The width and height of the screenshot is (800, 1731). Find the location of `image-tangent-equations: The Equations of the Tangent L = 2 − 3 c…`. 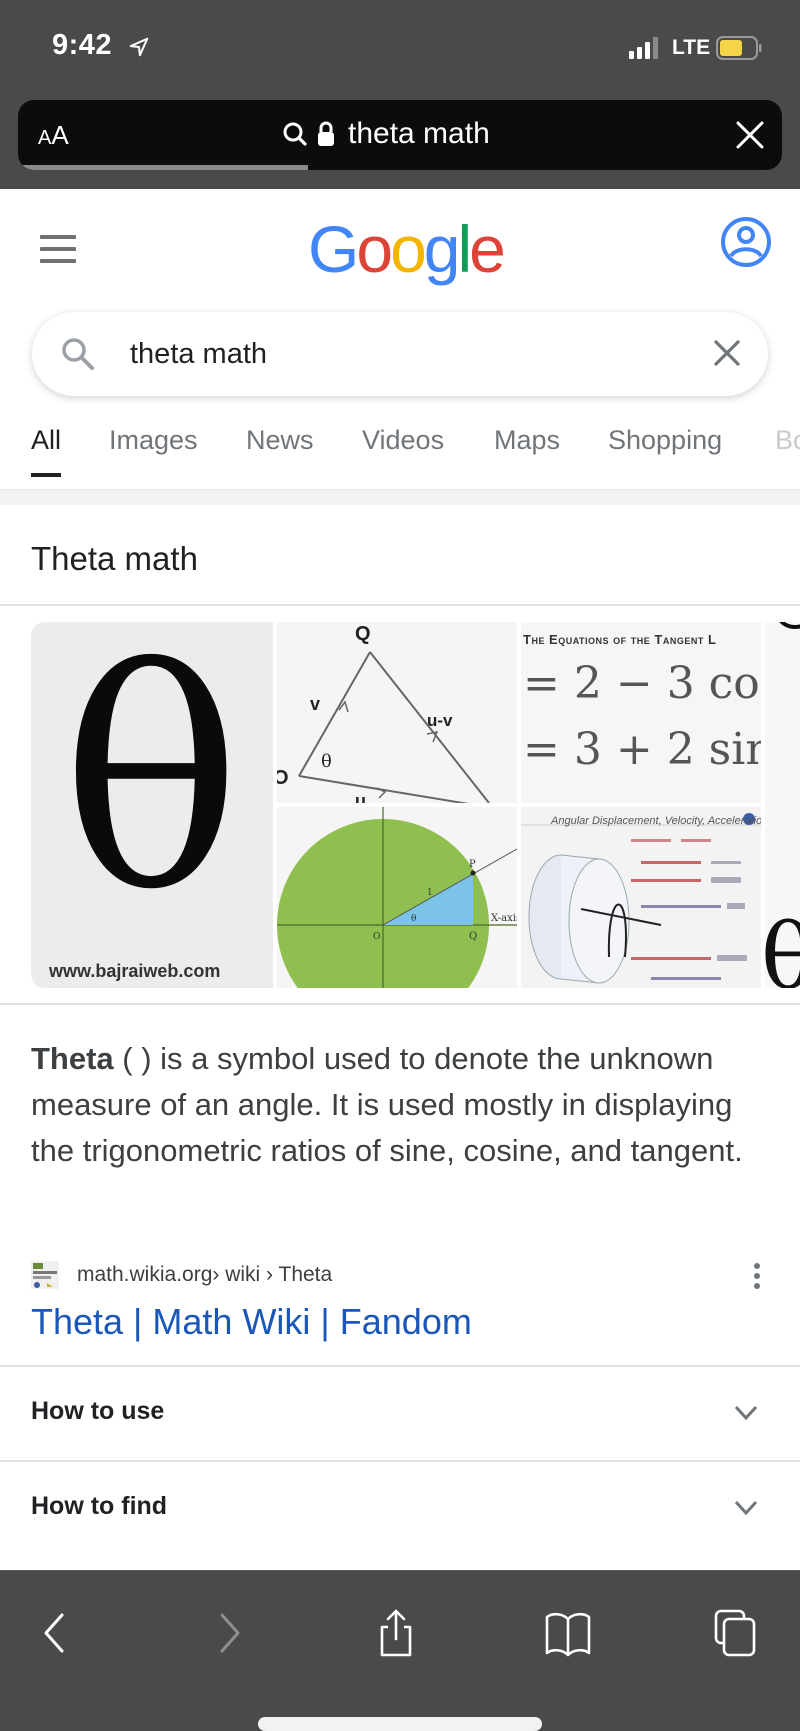

image-tangent-equations: The Equations of the Tangent L = 2 − 3 c… is located at coordinates (641, 712).